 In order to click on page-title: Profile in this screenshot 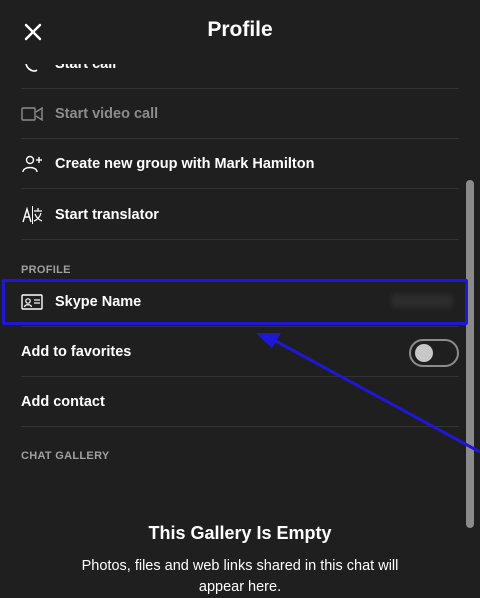, I will do `click(240, 29)`.